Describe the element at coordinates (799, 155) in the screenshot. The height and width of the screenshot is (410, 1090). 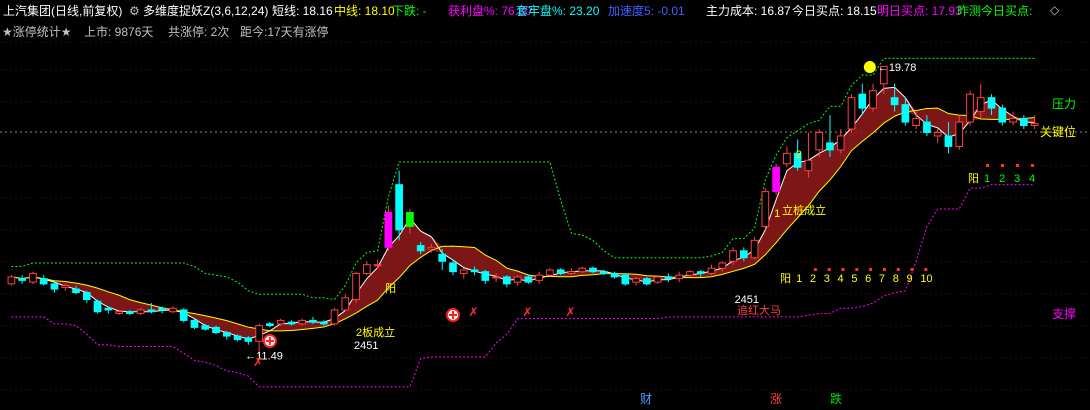
I see `signal-label: 2` at that location.